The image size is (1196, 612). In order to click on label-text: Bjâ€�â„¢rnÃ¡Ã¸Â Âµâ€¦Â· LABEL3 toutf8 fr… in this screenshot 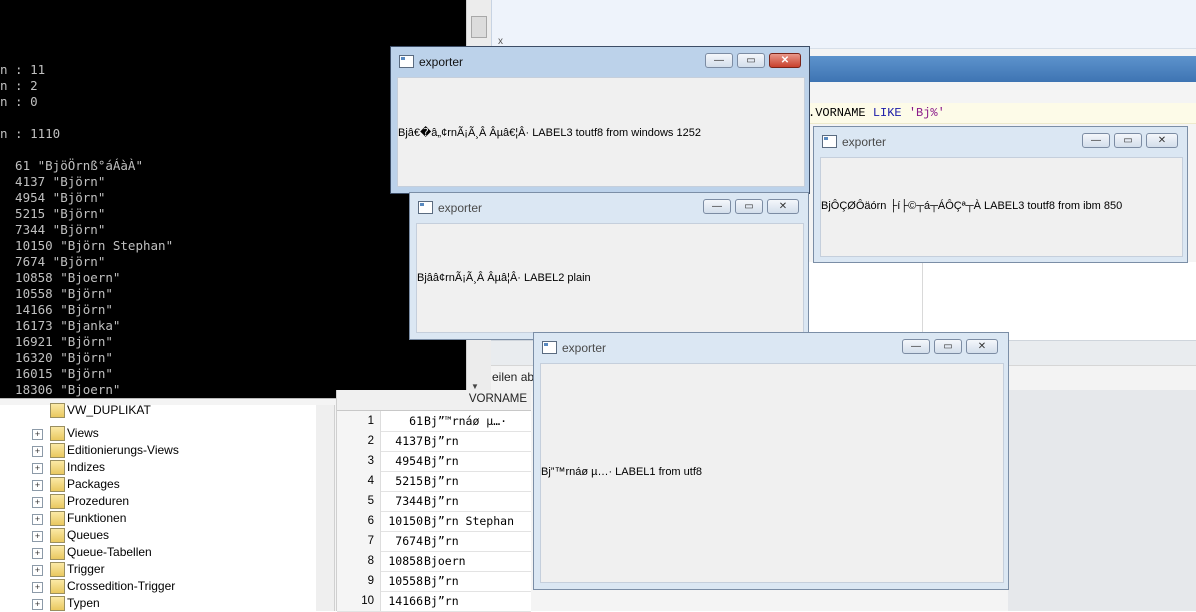, I will do `click(549, 133)`.